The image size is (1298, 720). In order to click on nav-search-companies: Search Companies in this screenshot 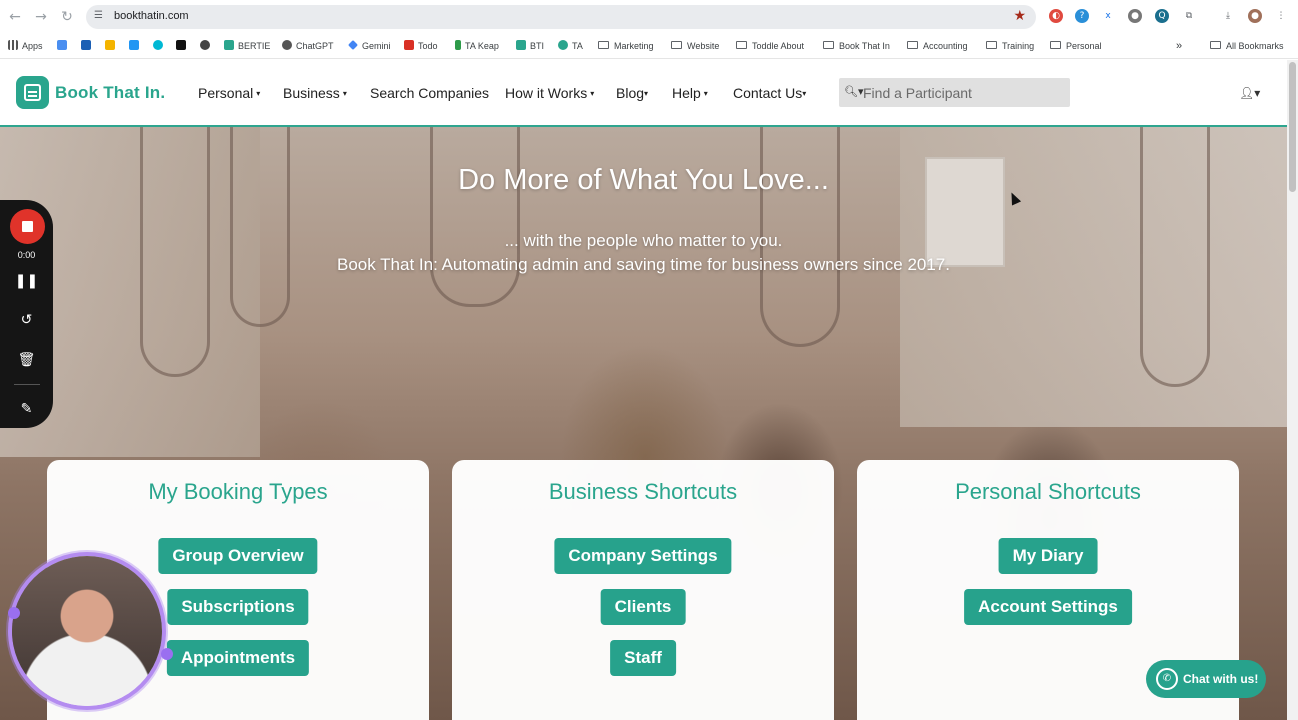, I will do `click(429, 93)`.